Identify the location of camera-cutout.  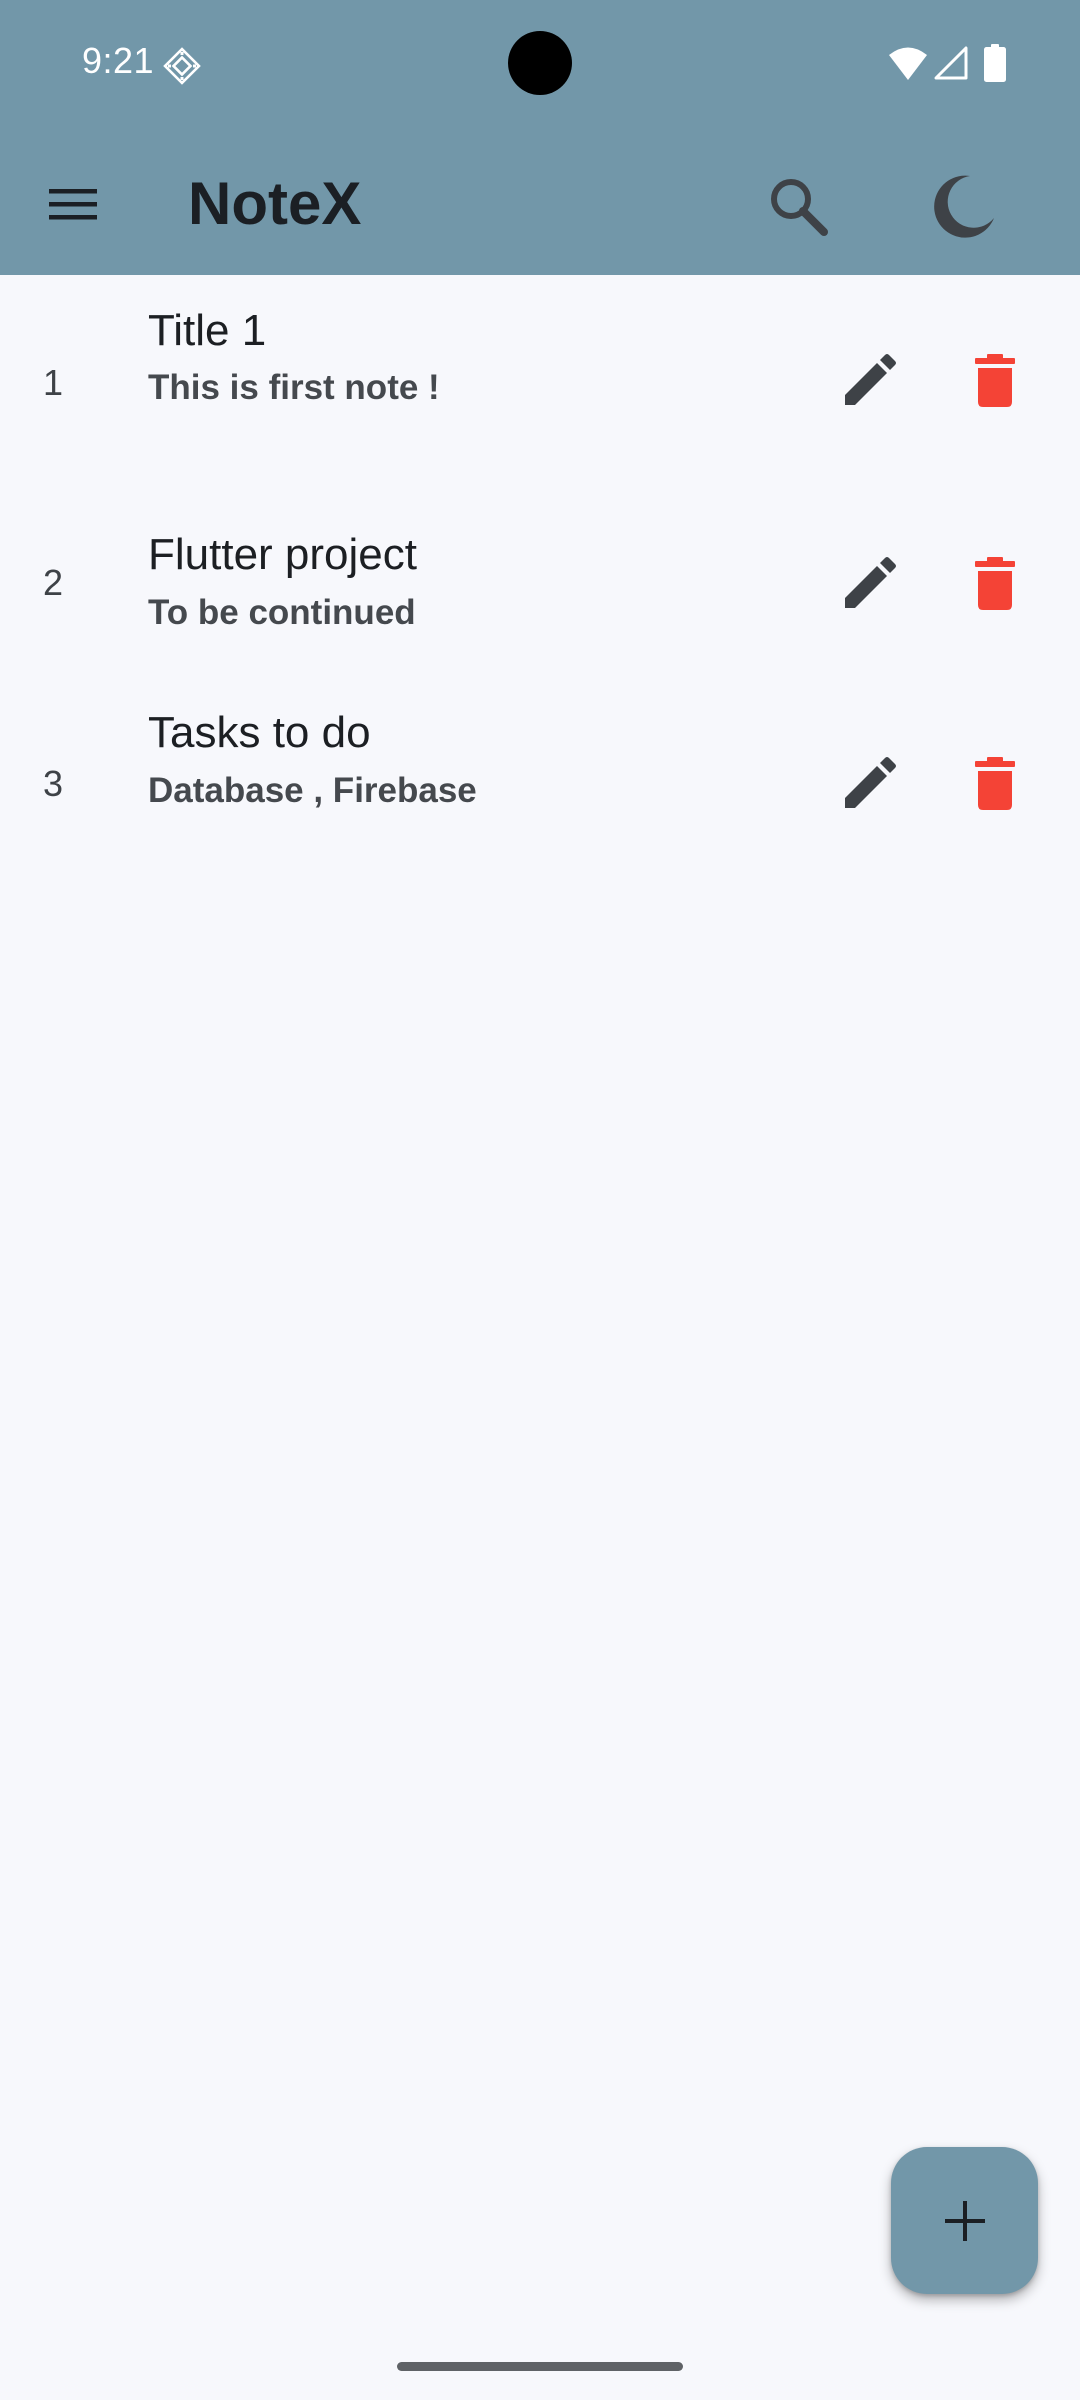
(540, 63).